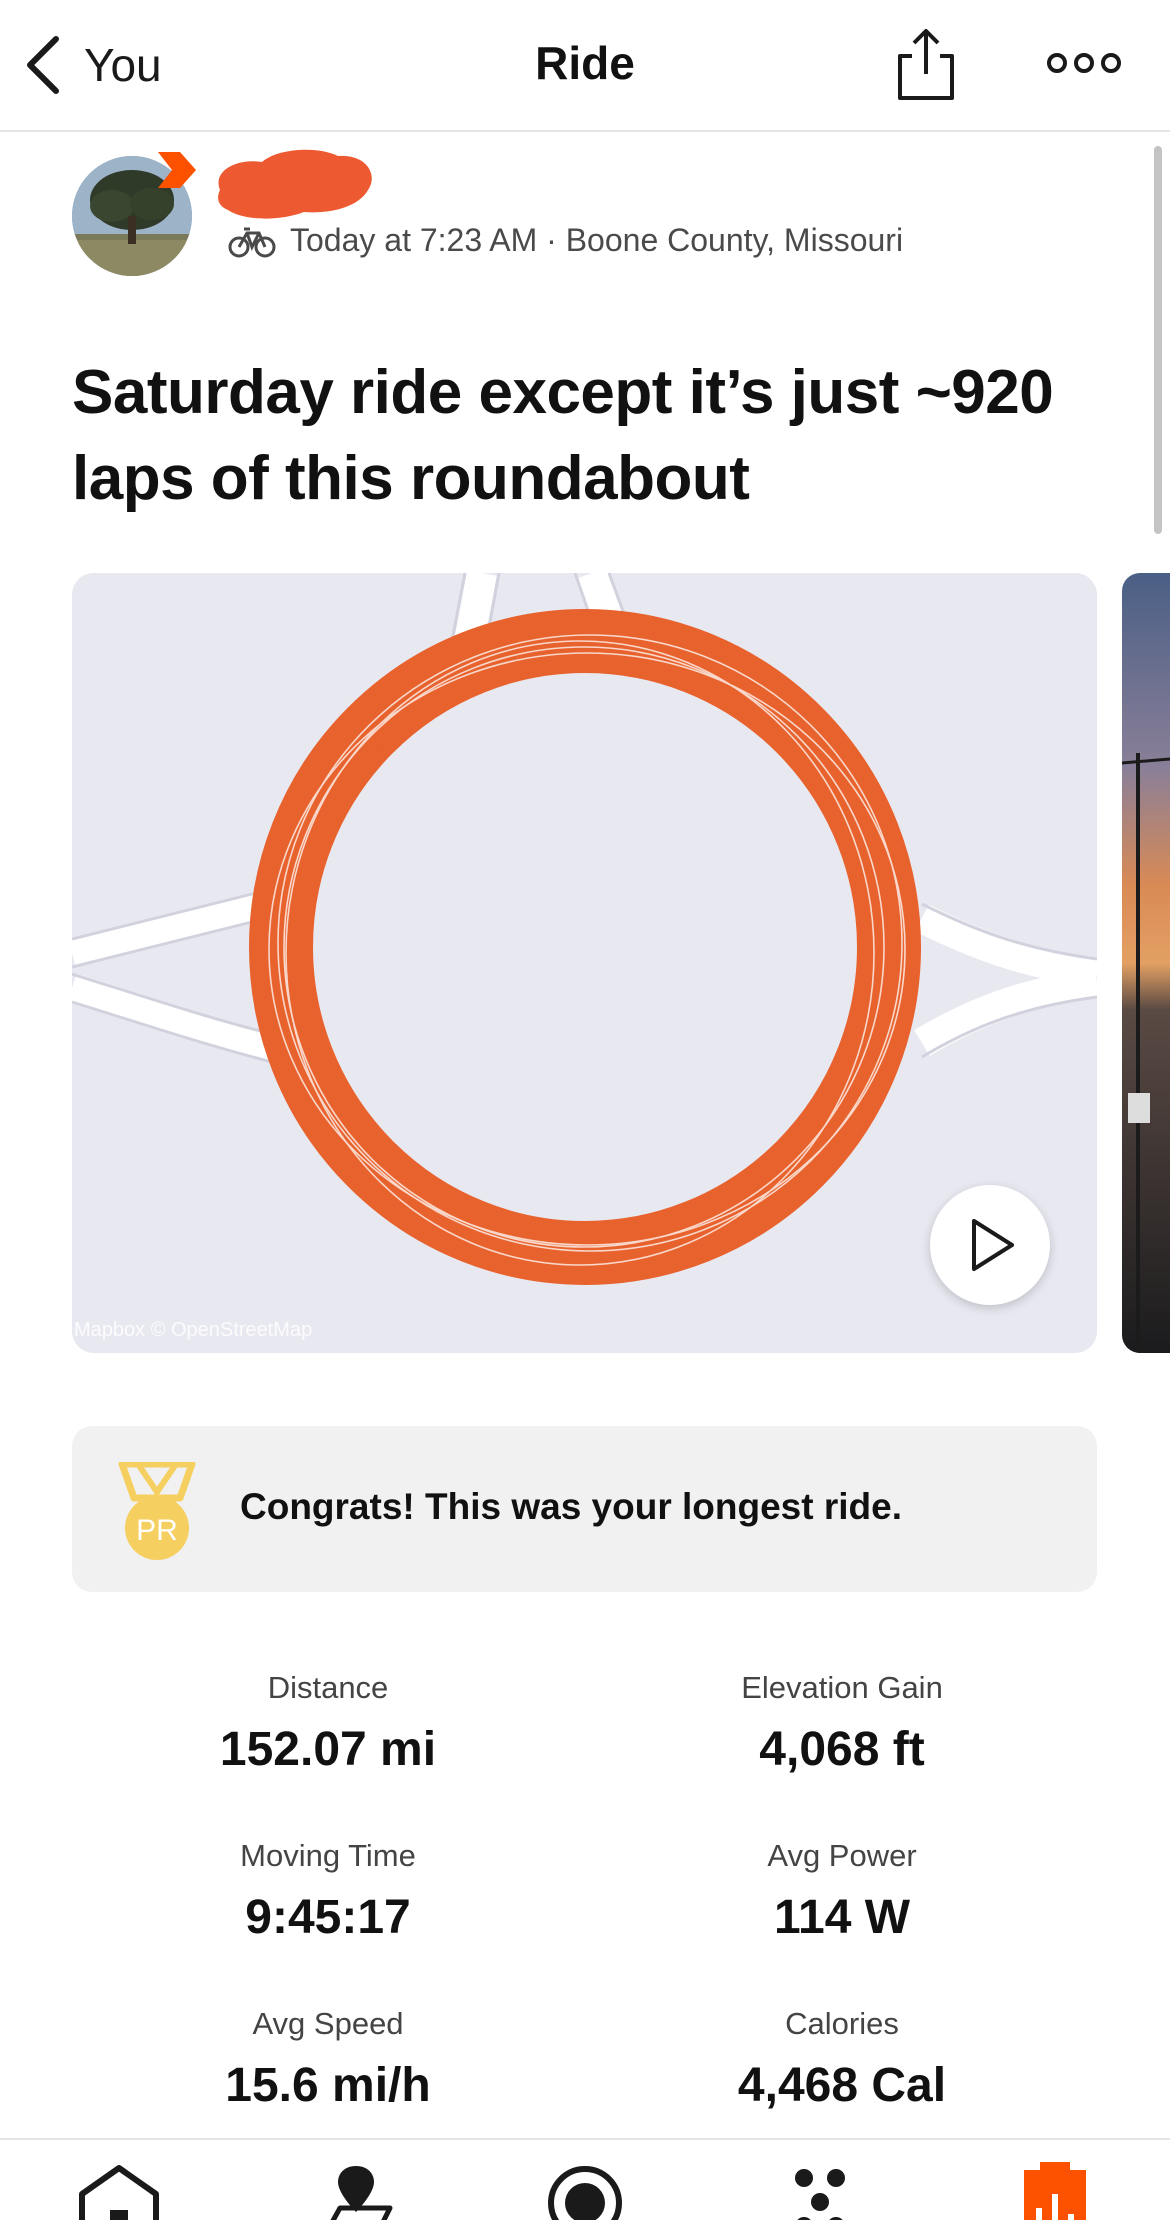  What do you see at coordinates (292, 183) in the screenshot?
I see `athlete-name-redacted` at bounding box center [292, 183].